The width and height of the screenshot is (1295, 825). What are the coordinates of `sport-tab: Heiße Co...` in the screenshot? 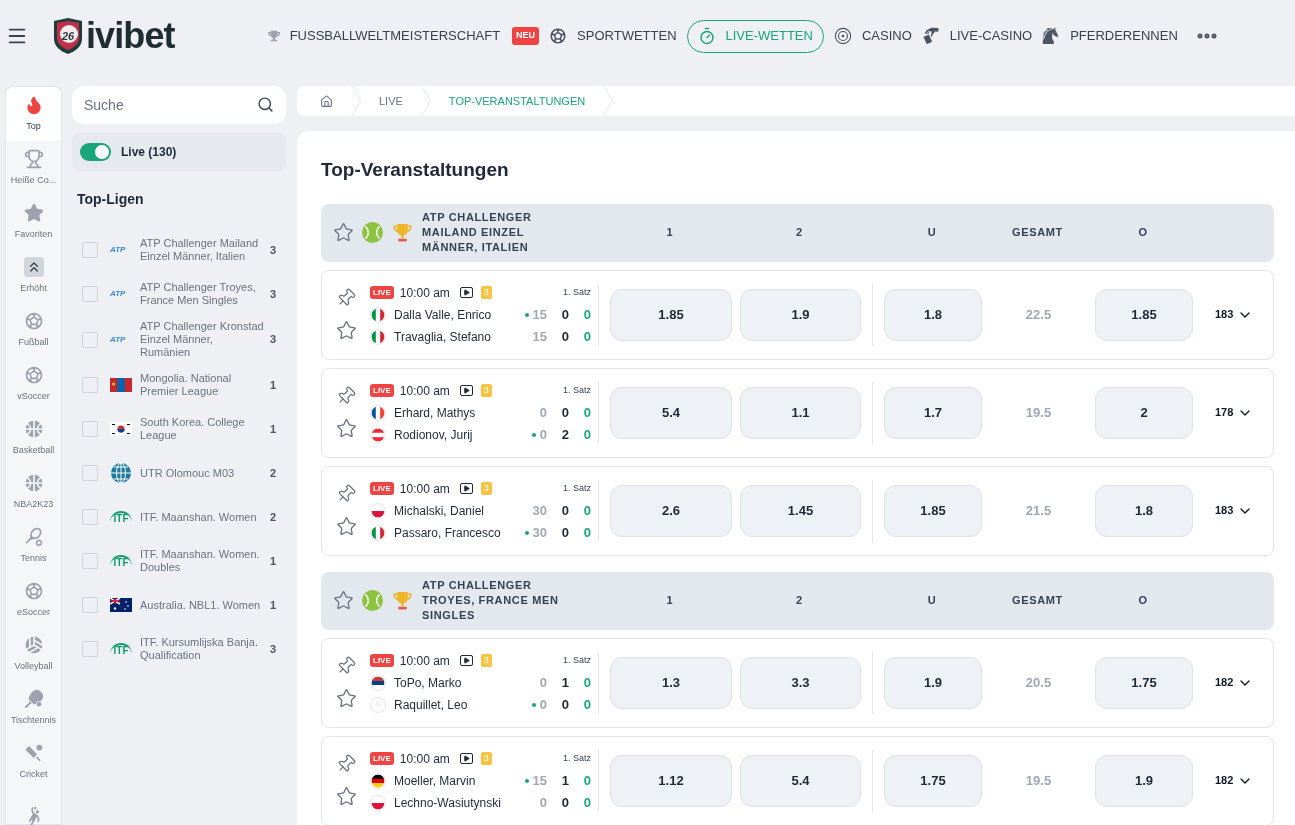 It's located at (33, 168).